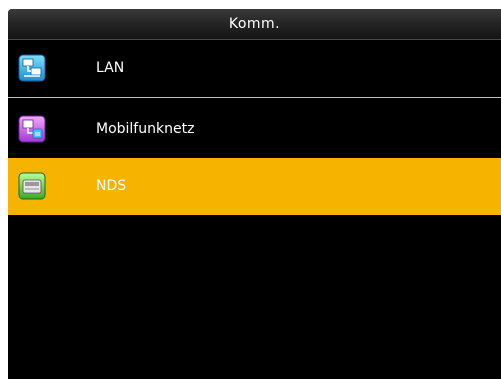  What do you see at coordinates (254, 186) in the screenshot?
I see `menu-item-nds: NDS` at bounding box center [254, 186].